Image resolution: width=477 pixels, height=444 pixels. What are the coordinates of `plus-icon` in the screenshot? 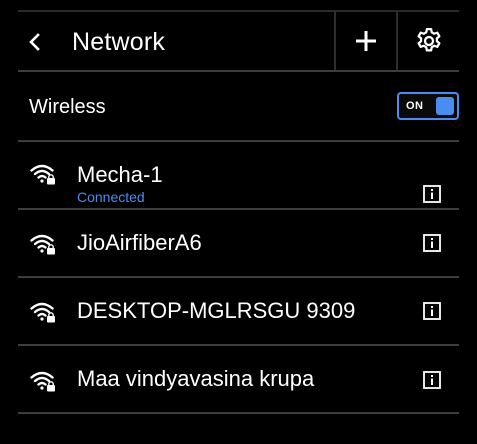 It's located at (366, 41).